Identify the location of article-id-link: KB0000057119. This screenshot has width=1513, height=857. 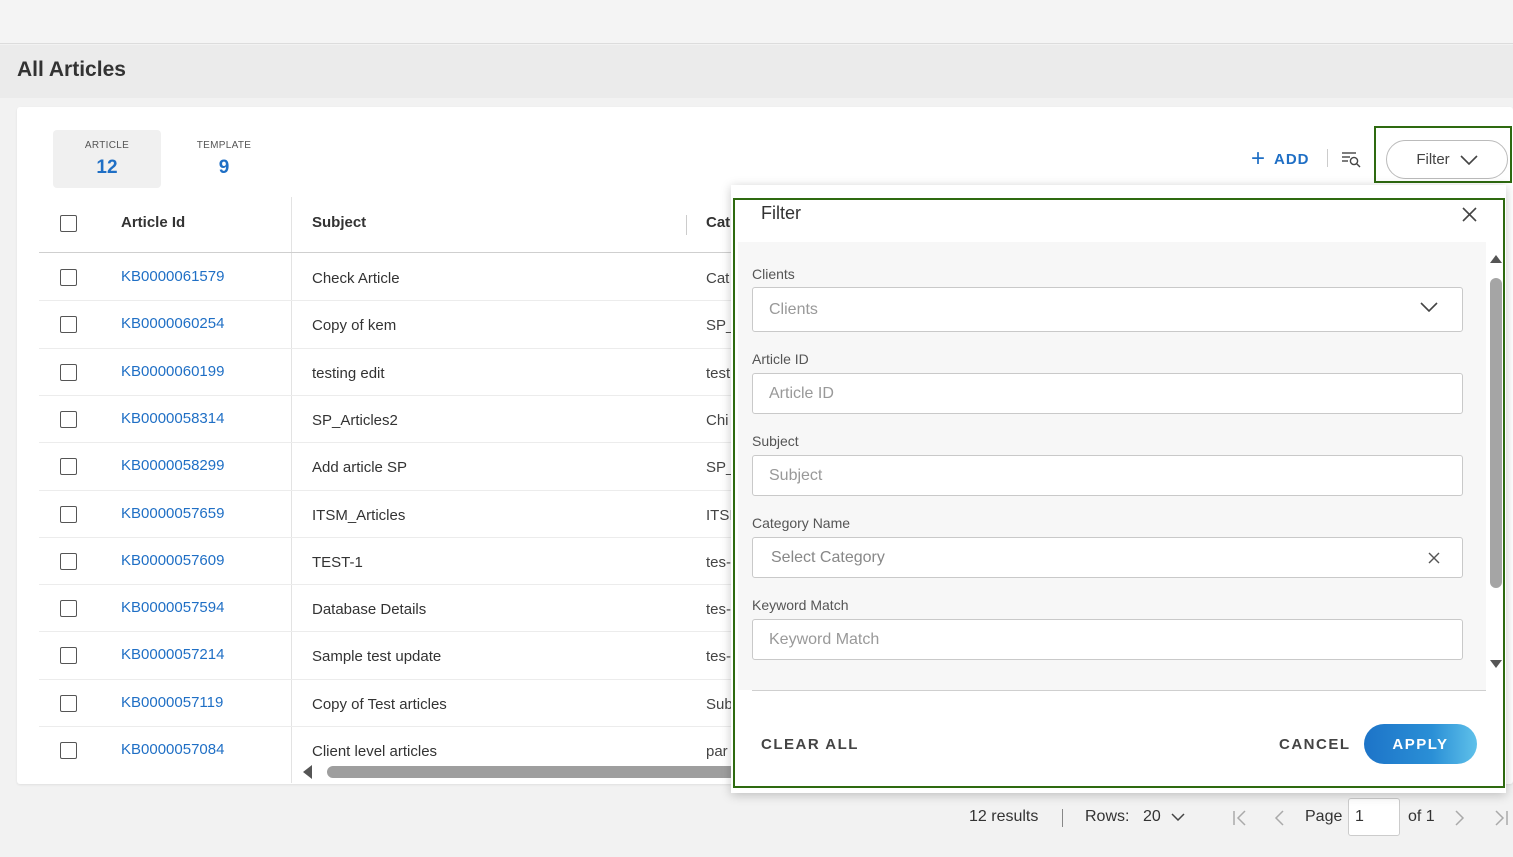
(172, 702).